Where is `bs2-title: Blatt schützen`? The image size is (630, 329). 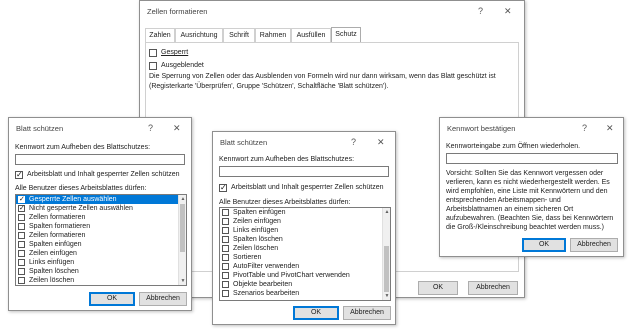 bs2-title: Blatt schützen is located at coordinates (244, 142).